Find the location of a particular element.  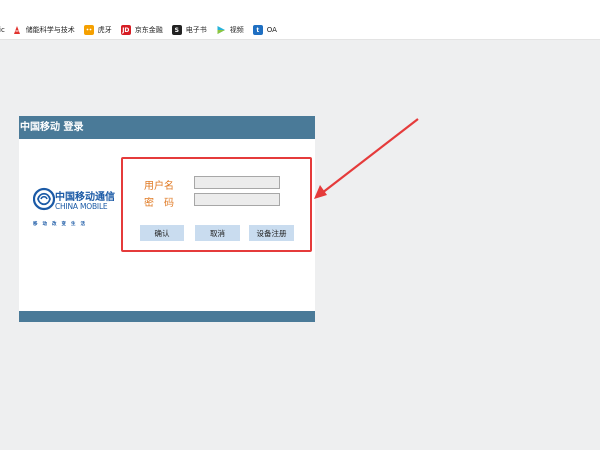

bookmark-label: 京东金融 is located at coordinates (148, 30).